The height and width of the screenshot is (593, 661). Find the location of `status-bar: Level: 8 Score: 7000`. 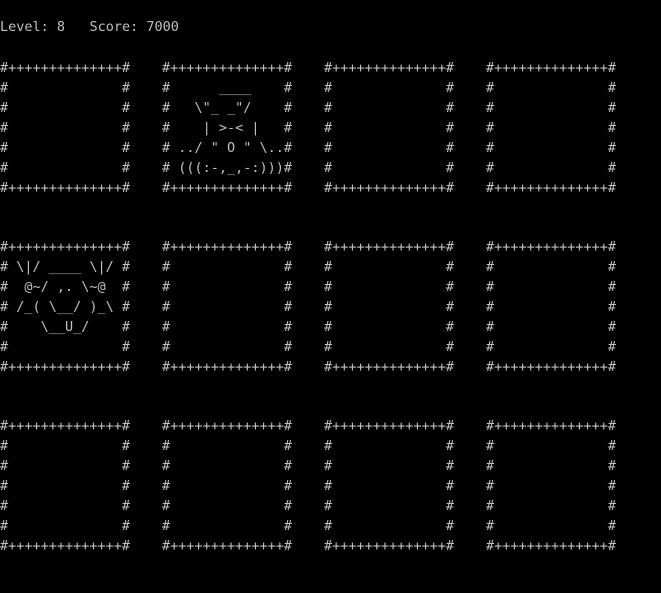

status-bar: Level: 8 Score: 7000 is located at coordinates (89, 27).